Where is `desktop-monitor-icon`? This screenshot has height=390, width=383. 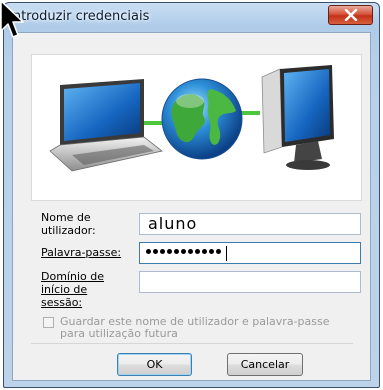 desktop-monitor-icon is located at coordinates (297, 117).